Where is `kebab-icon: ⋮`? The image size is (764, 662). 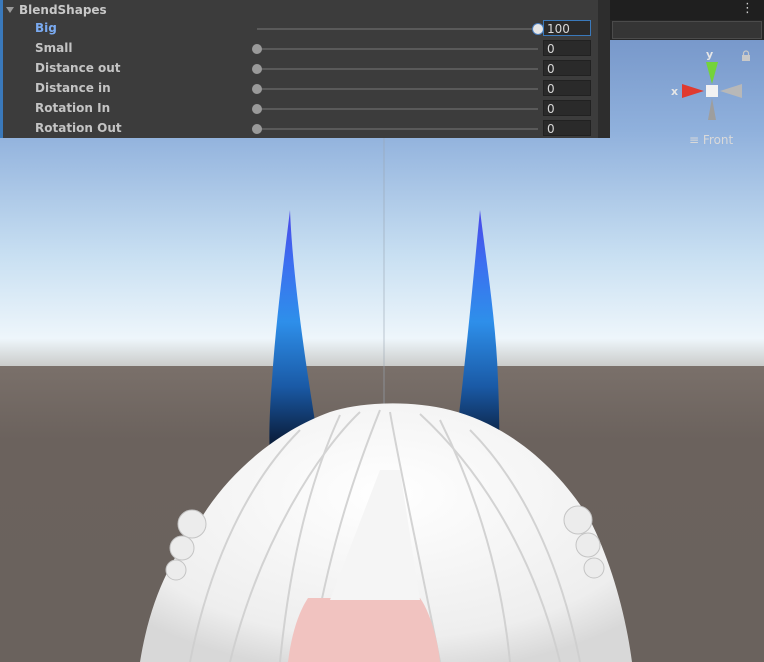
kebab-icon: ⋮ is located at coordinates (747, 8).